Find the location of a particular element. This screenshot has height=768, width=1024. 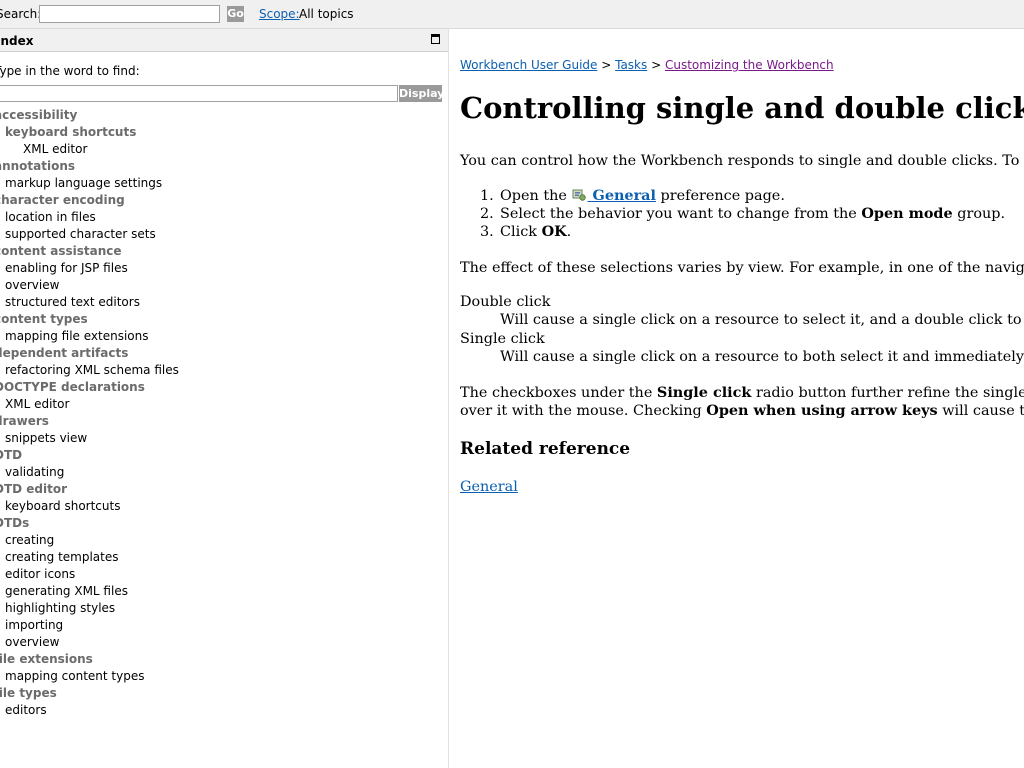

index-entry-heading: character encoding is located at coordinates (224, 200).